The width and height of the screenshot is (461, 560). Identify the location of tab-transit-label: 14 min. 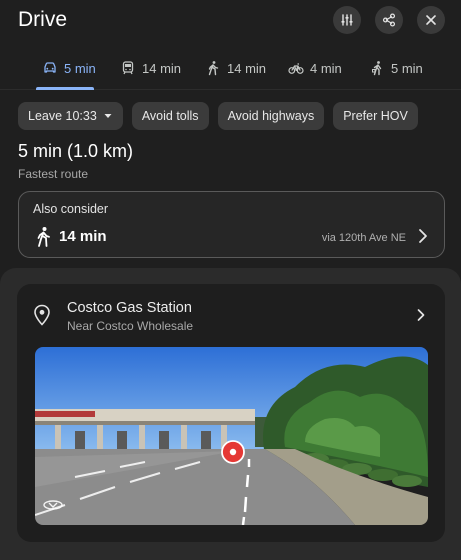
(162, 68).